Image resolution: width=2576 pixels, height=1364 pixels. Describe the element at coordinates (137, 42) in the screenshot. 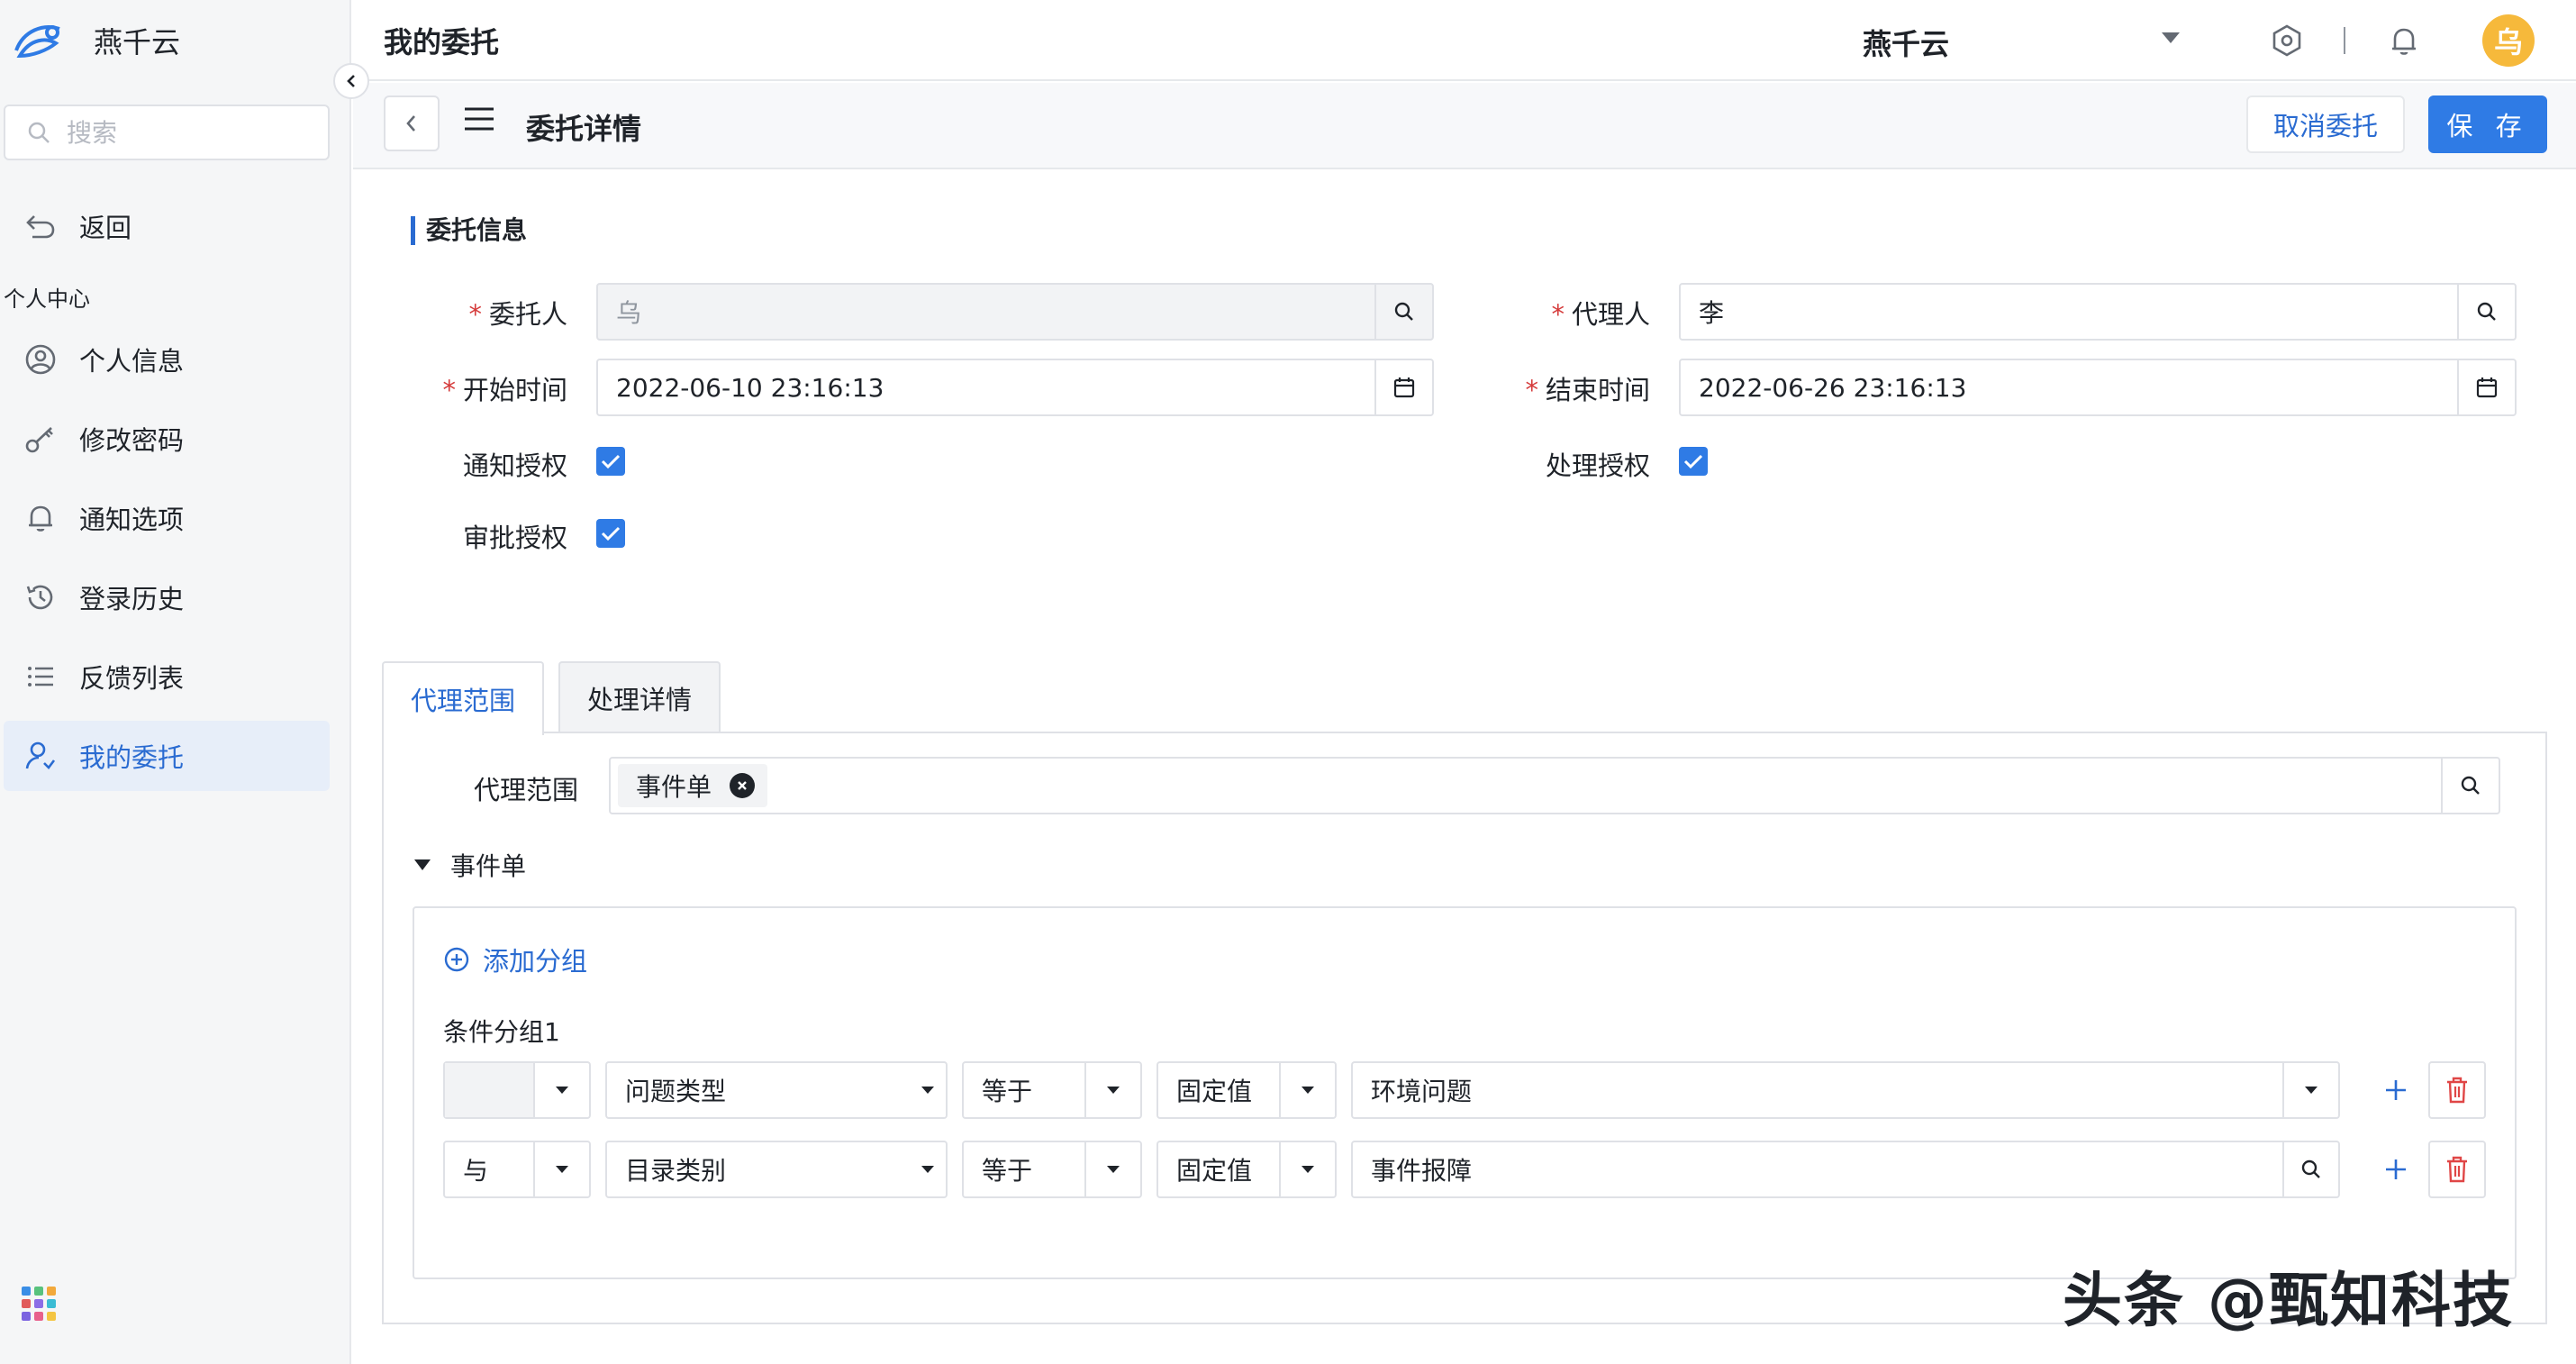

I see `app-name: 燕千云` at that location.